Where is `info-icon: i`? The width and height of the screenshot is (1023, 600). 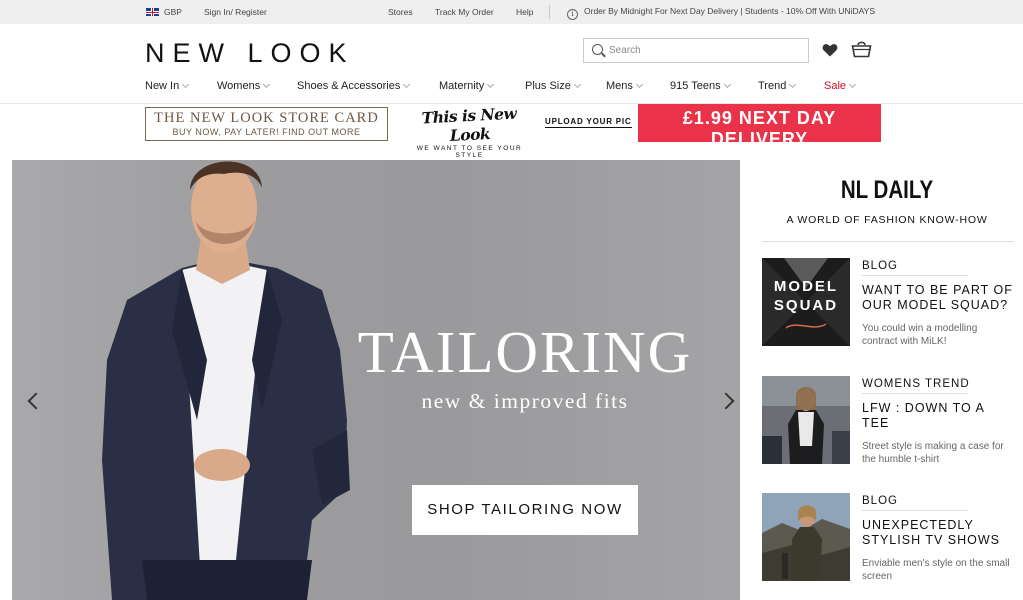 info-icon: i is located at coordinates (572, 14).